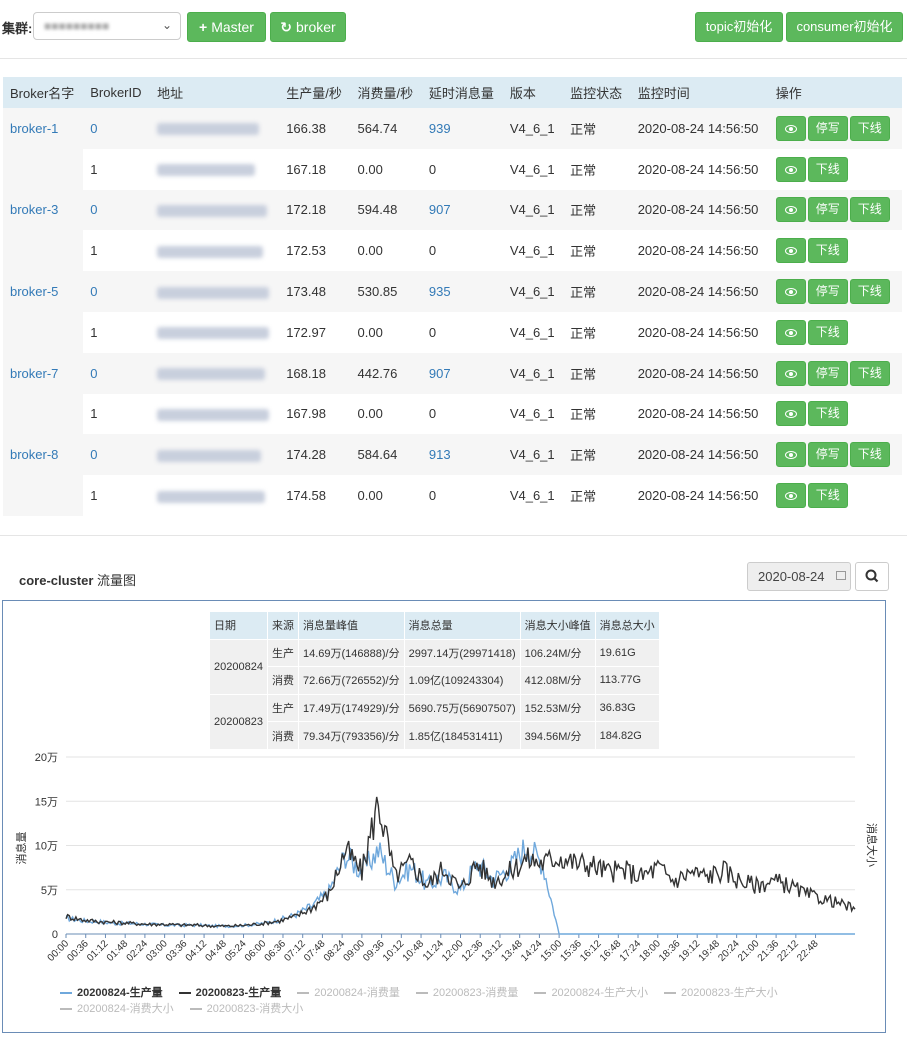 This screenshot has height=1037, width=907. I want to click on date-input-value: 2020-08-24, so click(791, 576).